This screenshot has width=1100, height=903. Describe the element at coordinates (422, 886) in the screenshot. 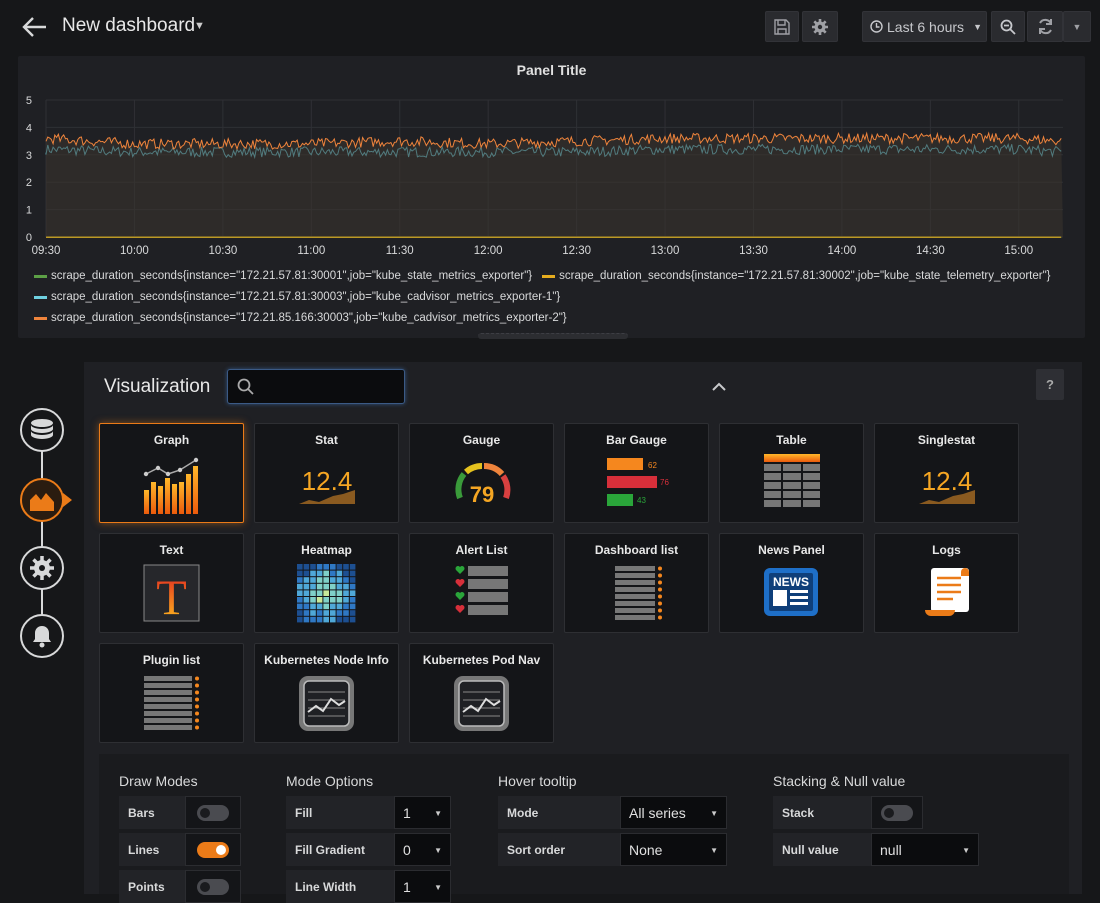

I see `line-width-select: 1 ▼` at that location.